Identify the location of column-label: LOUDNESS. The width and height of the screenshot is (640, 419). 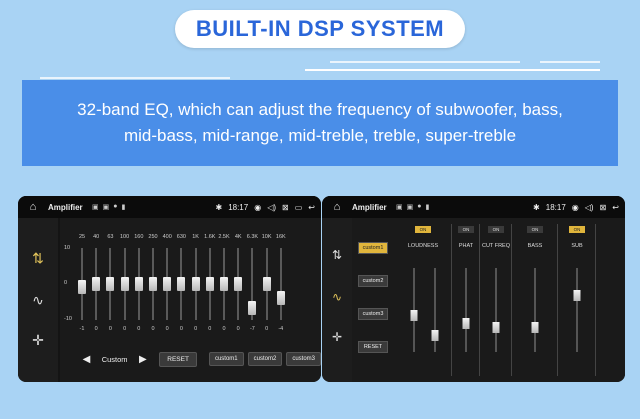
(423, 246).